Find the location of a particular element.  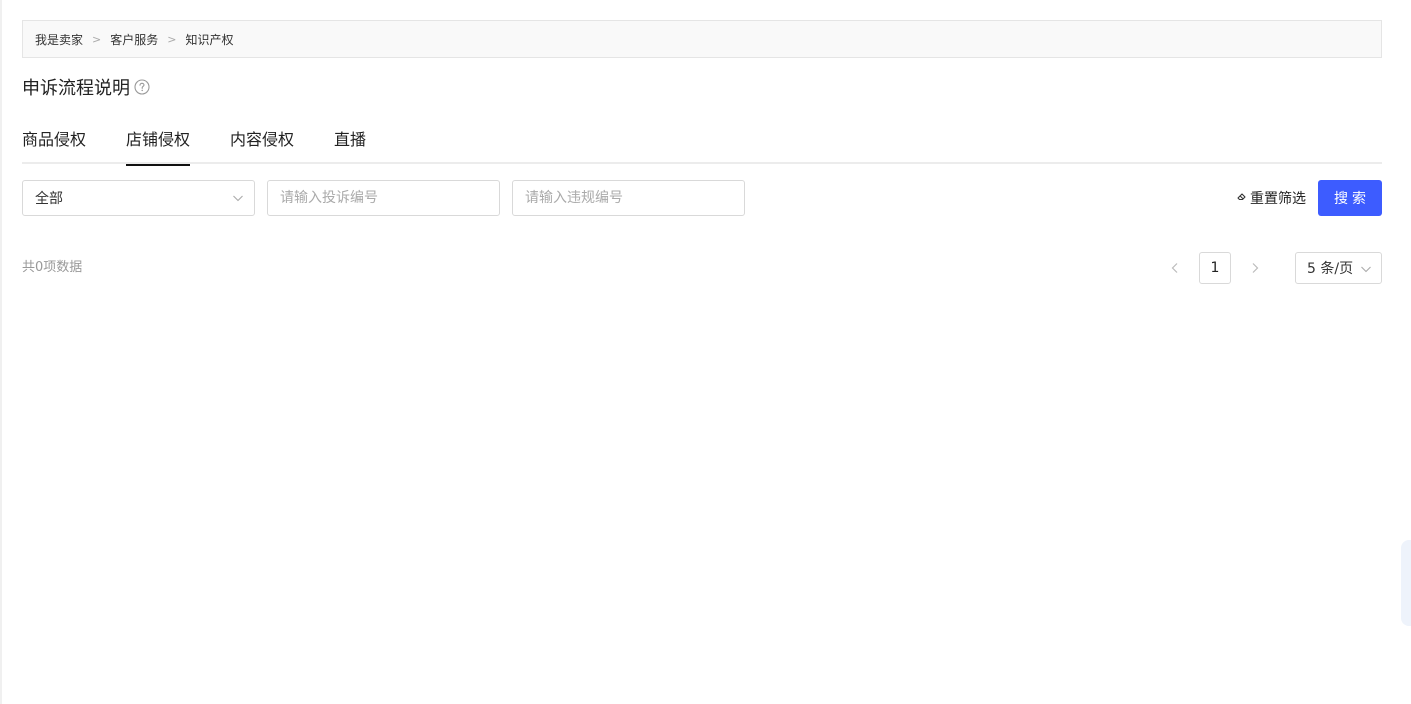

page-size-value: 5 条/页 is located at coordinates (1330, 269).